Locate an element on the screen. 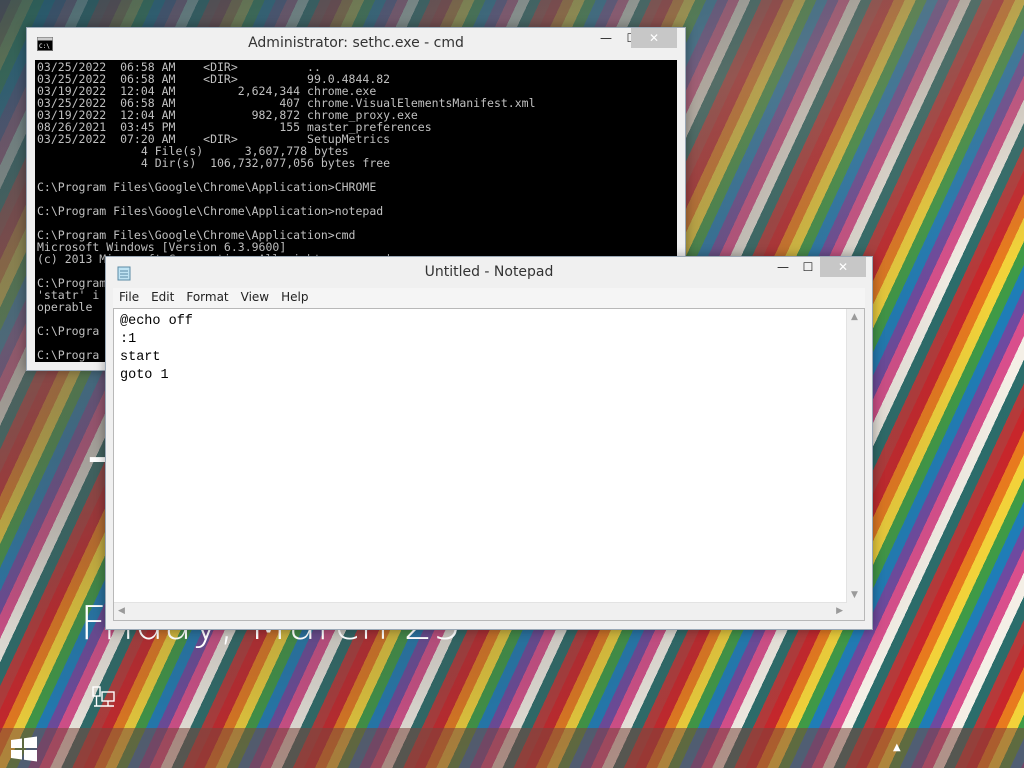 The width and height of the screenshot is (1024, 768). network-icon is located at coordinates (104, 697).